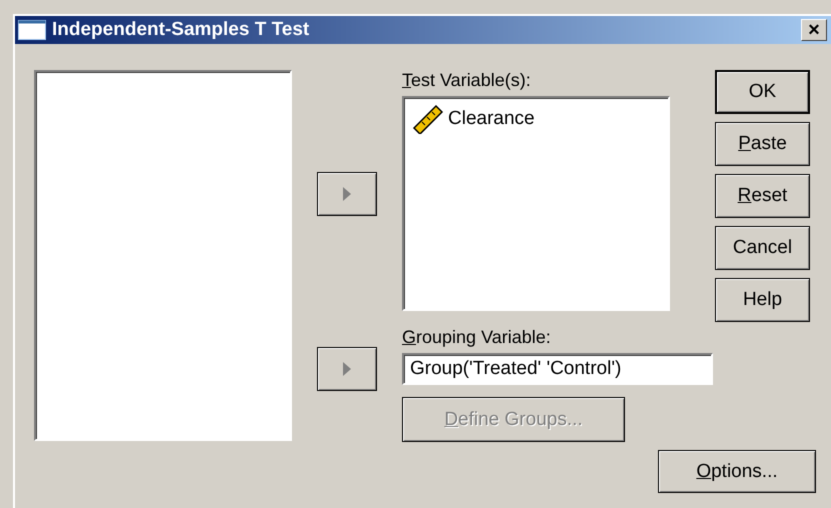  What do you see at coordinates (467, 81) in the screenshot?
I see `test-variables-label: Test Variable(s):` at bounding box center [467, 81].